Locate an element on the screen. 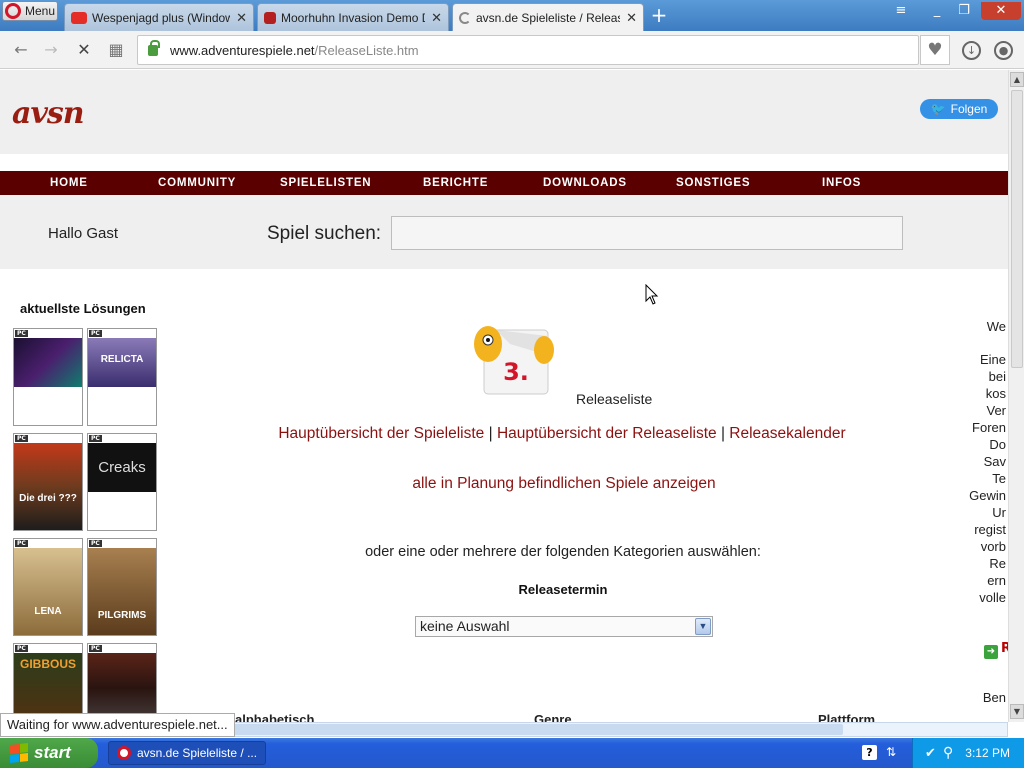 The height and width of the screenshot is (768, 1024). scrollbar-thumb is located at coordinates (1017, 229).